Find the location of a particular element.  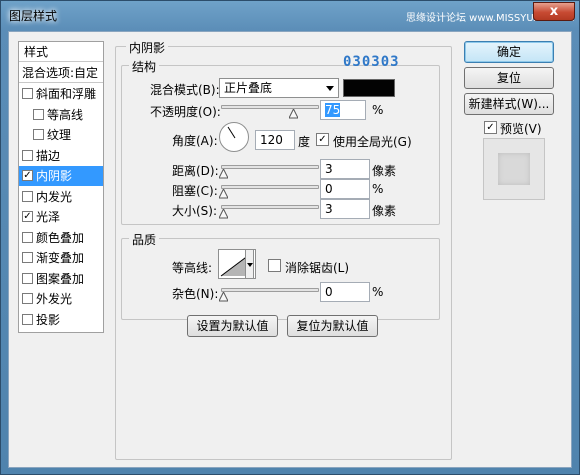

list-item-style: 渐变叠加 is located at coordinates (61, 258).